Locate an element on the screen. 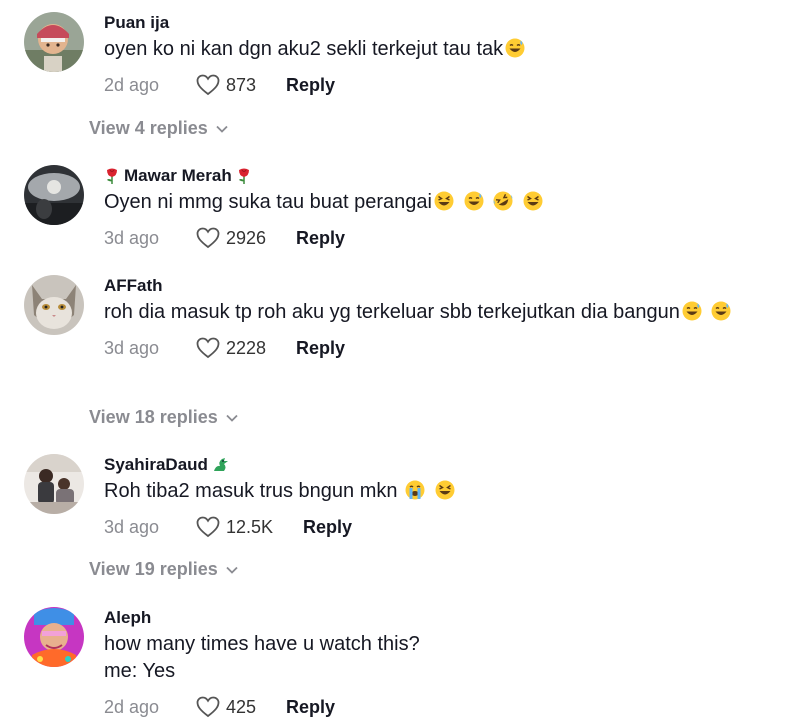 This screenshot has width=810, height=728. like-count: 873 is located at coordinates (241, 84).